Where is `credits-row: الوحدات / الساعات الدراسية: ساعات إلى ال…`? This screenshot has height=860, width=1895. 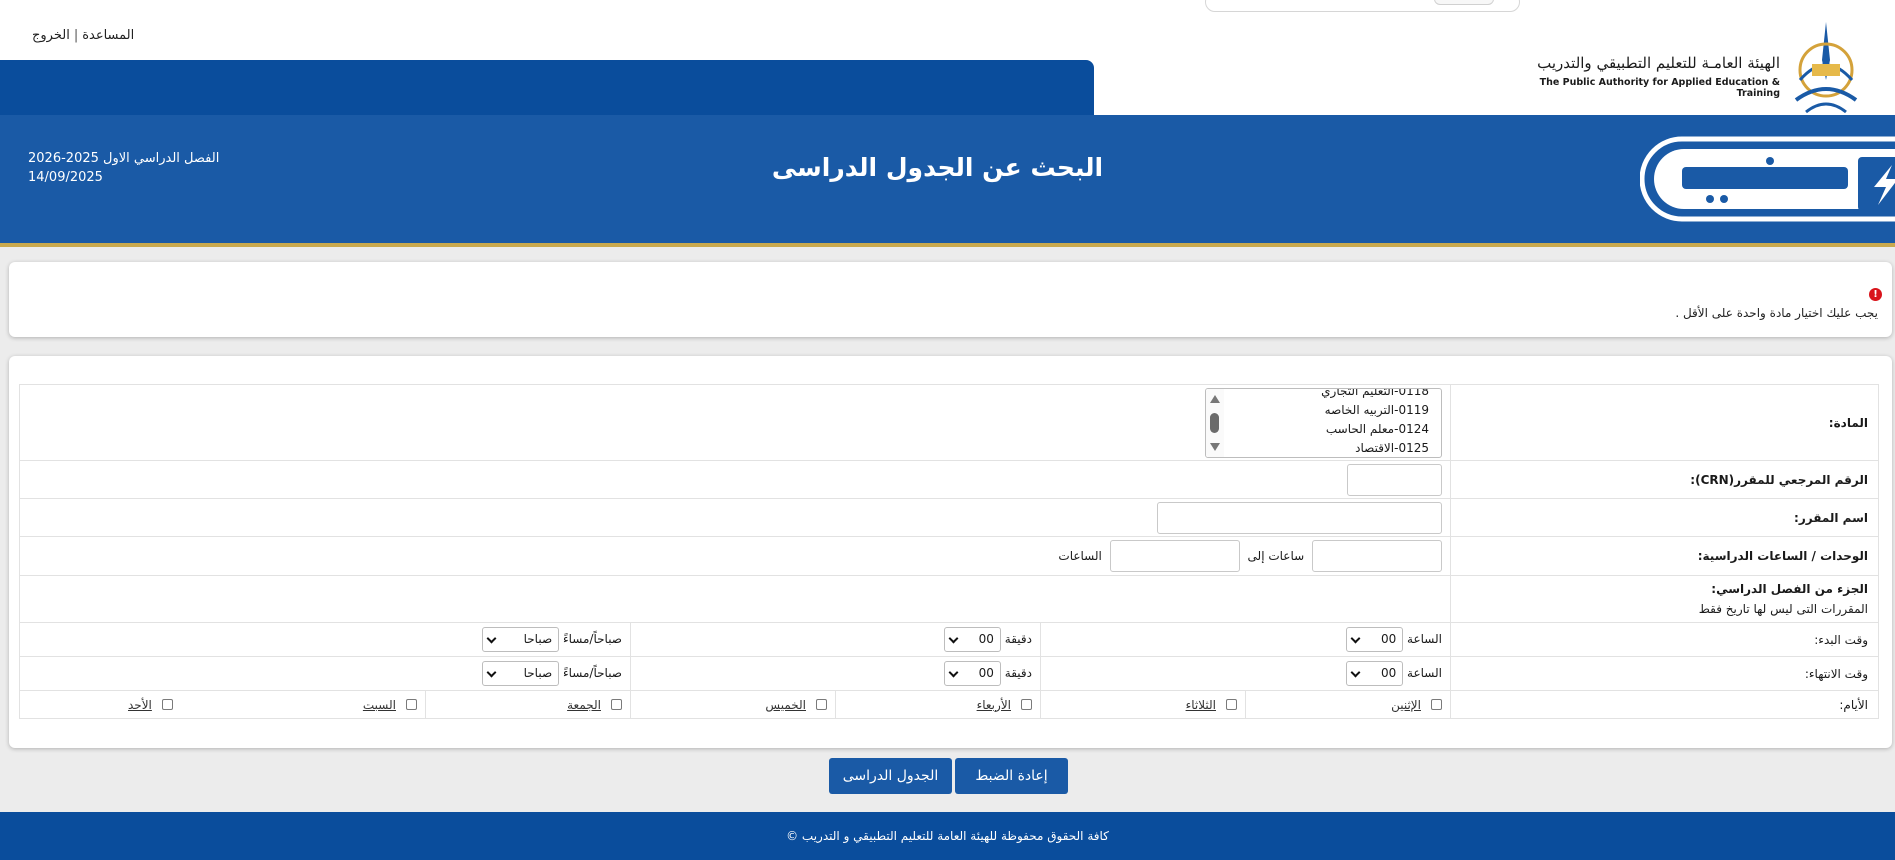 credits-row: الوحدات / الساعات الدراسية: ساعات إلى ال… is located at coordinates (949, 556).